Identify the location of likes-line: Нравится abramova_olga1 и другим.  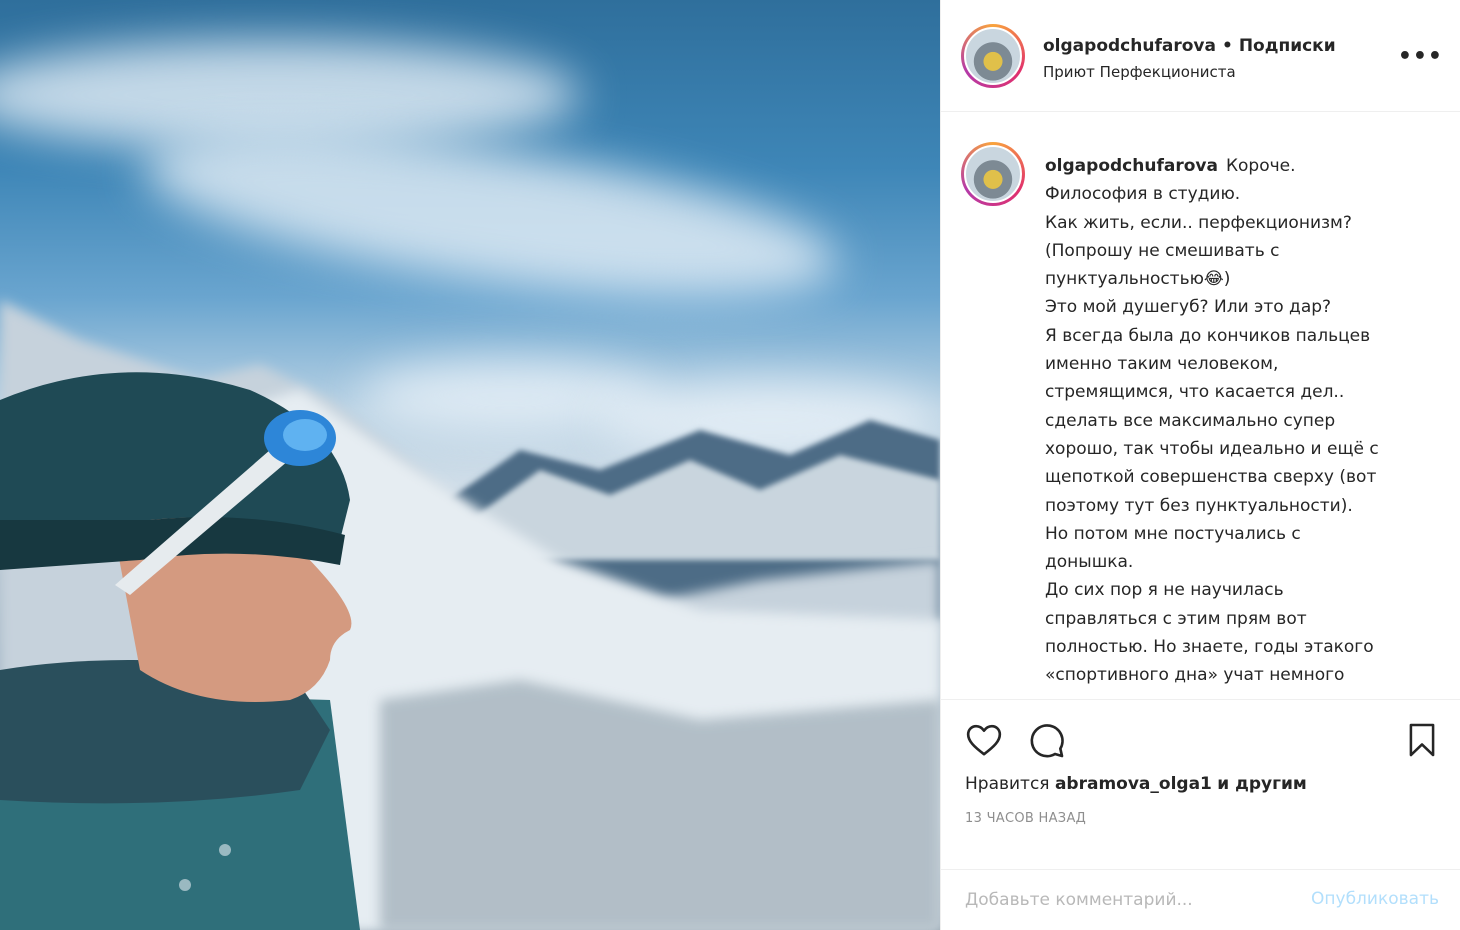
(1136, 784).